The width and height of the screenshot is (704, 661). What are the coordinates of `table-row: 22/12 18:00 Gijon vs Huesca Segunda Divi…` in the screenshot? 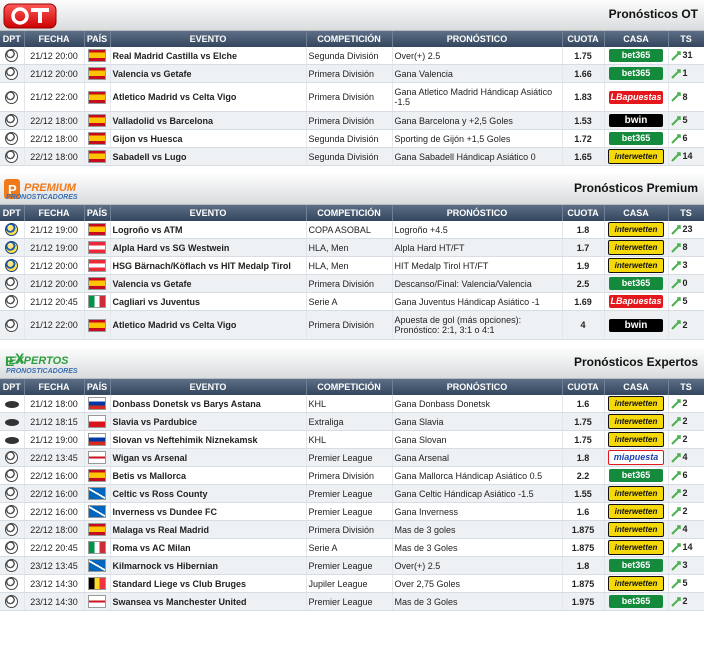 It's located at (352, 138).